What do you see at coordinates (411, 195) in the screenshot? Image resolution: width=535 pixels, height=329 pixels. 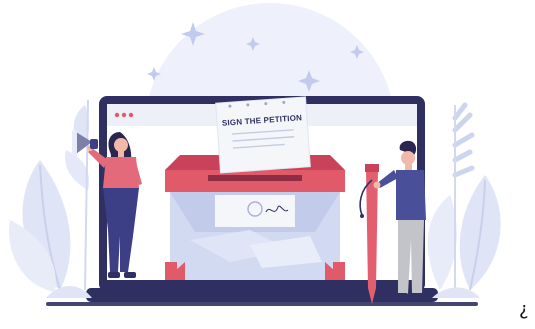 I see `man-jacket` at bounding box center [411, 195].